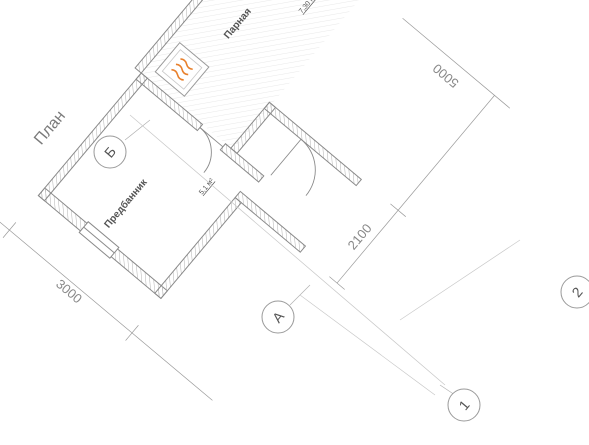 Image resolution: width=589 pixels, height=445 pixels. Describe the element at coordinates (446, 76) in the screenshot. I see `dimension-right: 5000` at that location.